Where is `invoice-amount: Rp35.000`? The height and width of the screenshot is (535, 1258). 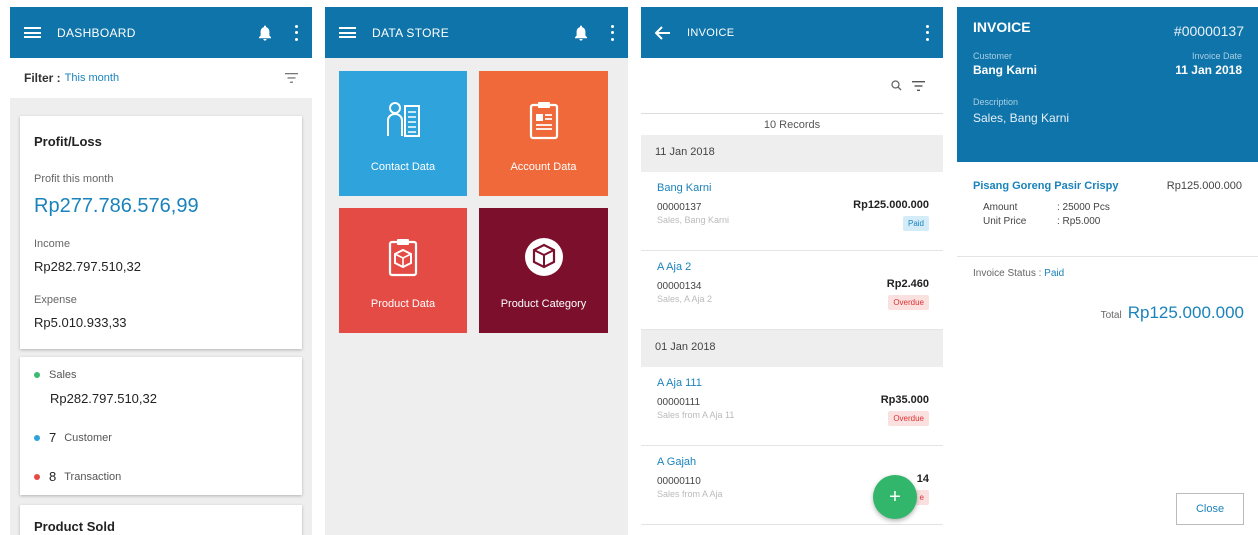 invoice-amount: Rp35.000 is located at coordinates (904, 400).